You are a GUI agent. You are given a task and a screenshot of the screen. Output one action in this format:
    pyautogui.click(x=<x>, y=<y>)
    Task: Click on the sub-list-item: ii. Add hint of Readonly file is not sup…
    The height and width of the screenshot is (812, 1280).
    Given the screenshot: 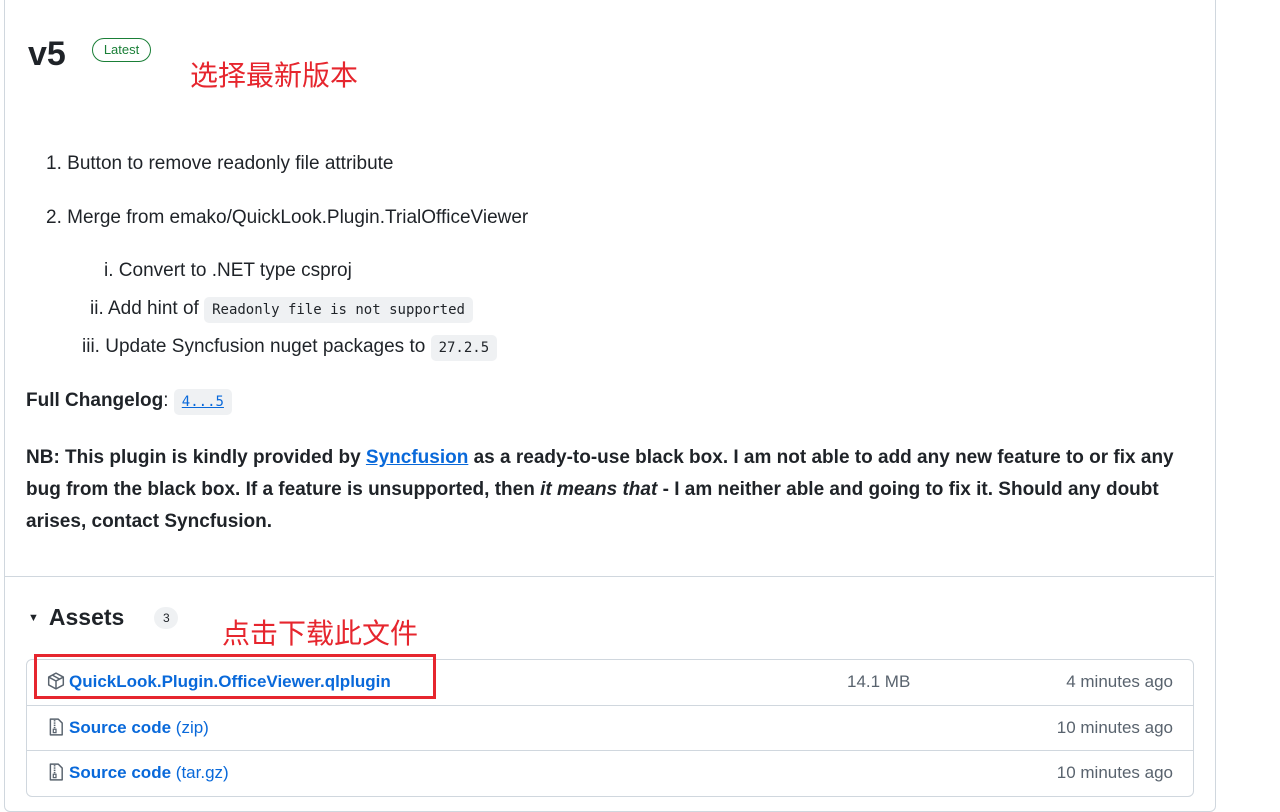 What is the action you would take?
    pyautogui.click(x=281, y=310)
    